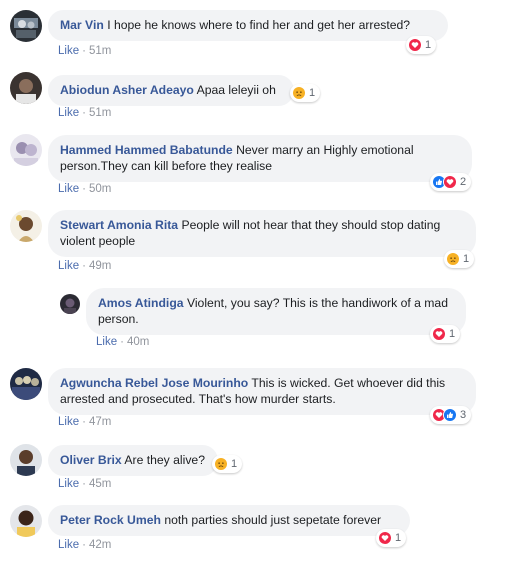 The width and height of the screenshot is (513, 564). I want to click on comment-author: Peter Rock Umeh, so click(110, 520).